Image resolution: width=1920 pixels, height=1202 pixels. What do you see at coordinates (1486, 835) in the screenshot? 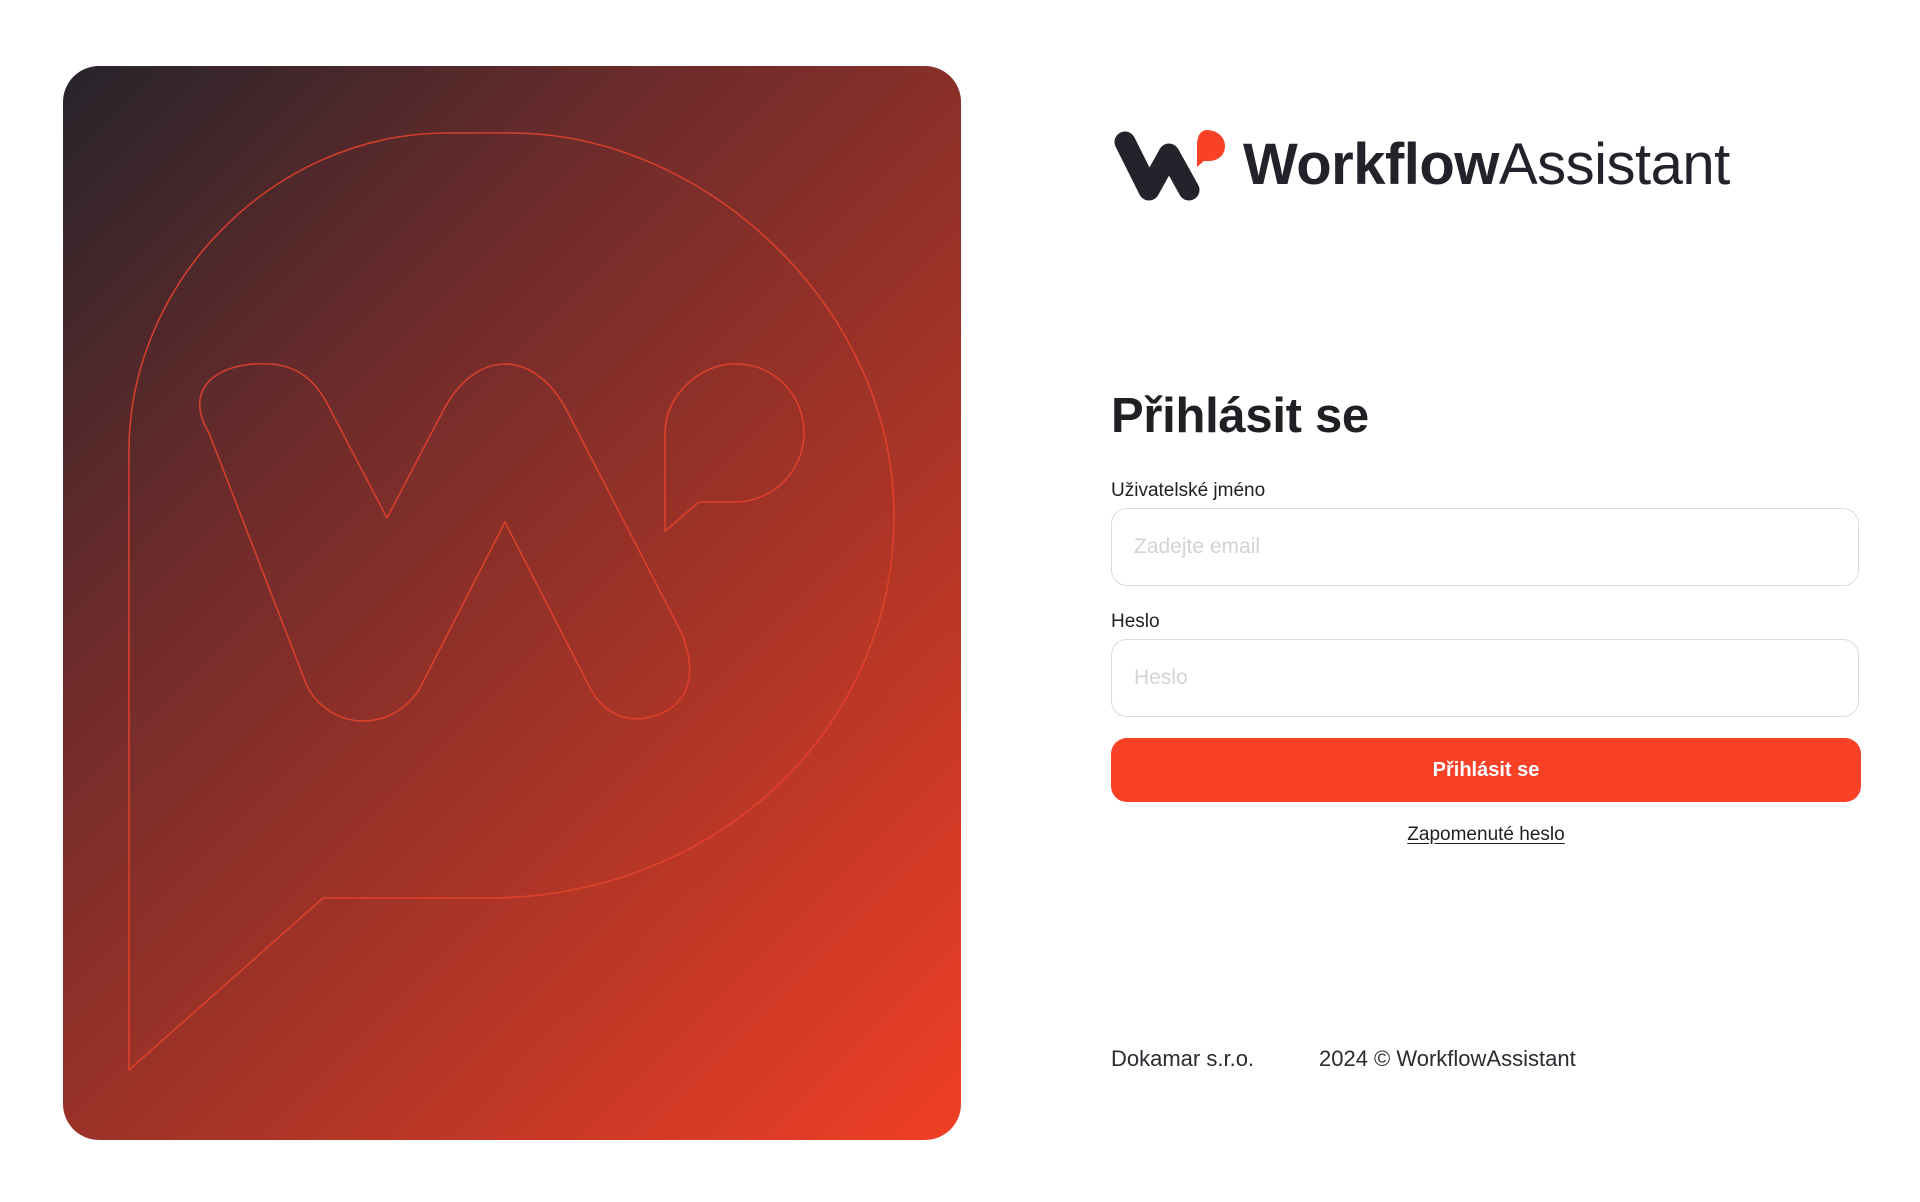
I see `forgot-password-link: Zapomenuté heslo` at bounding box center [1486, 835].